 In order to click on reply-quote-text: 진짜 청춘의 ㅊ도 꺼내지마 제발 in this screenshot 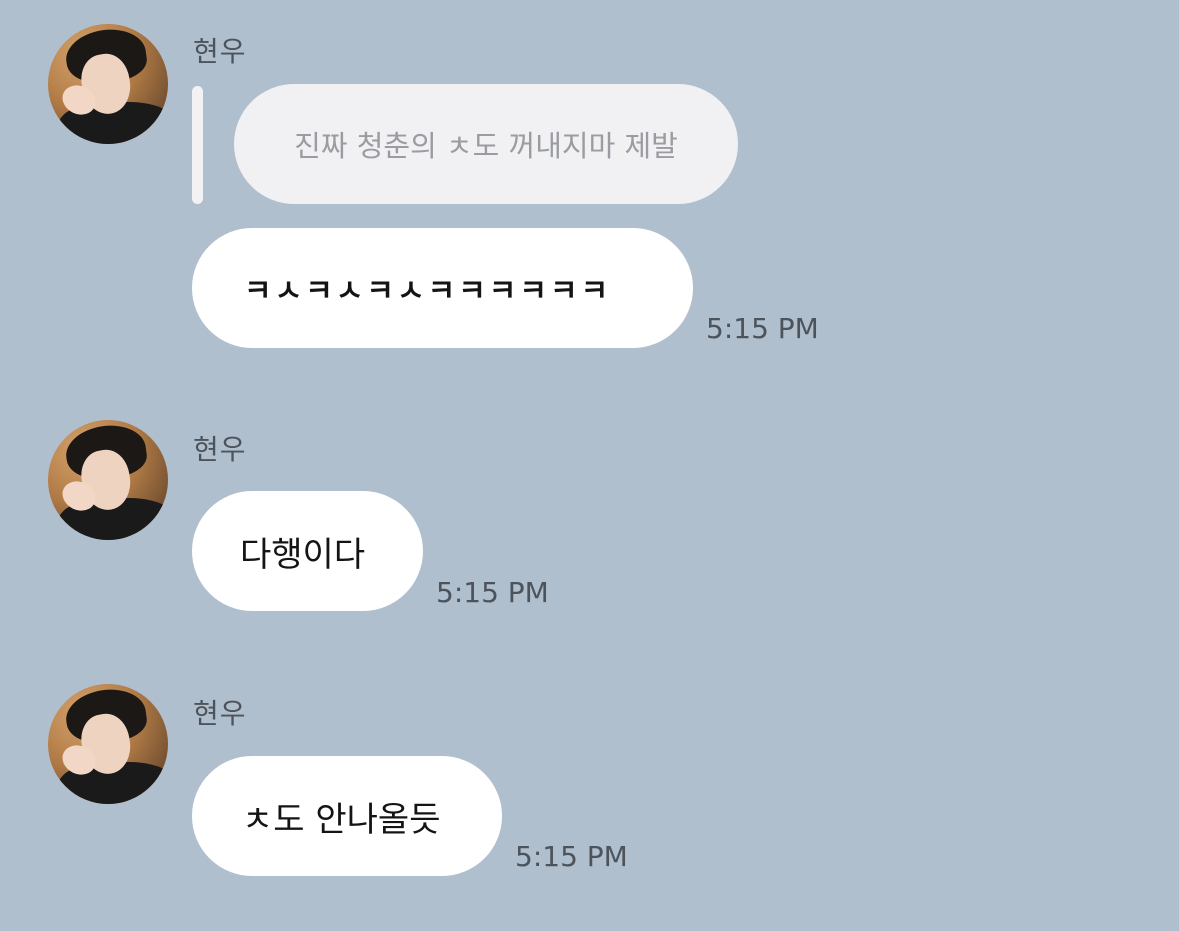, I will do `click(486, 146)`.